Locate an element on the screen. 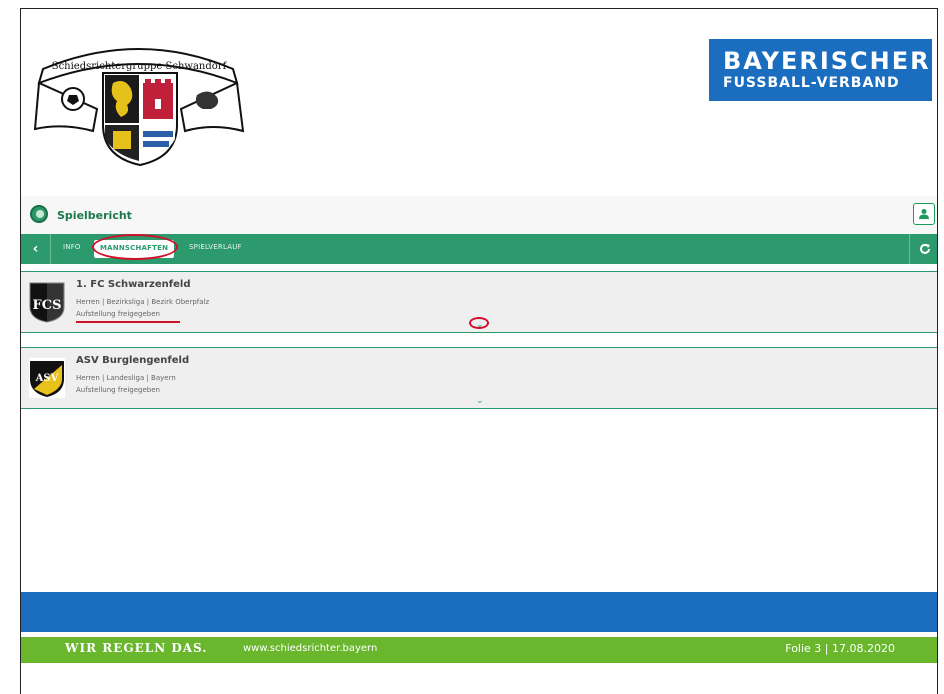  referee-group-logo: Schiedsrichtergruppe Schwandorf is located at coordinates (139, 103).